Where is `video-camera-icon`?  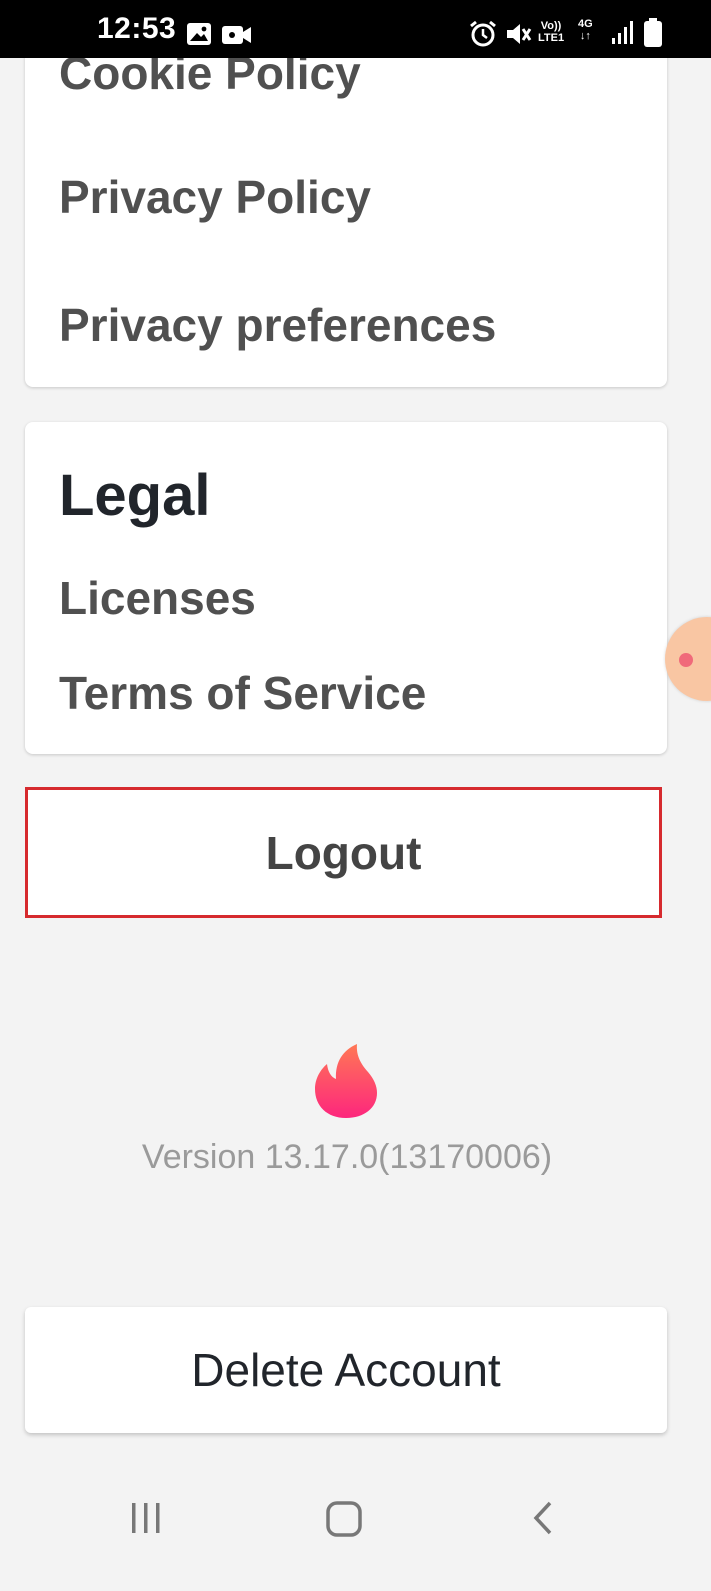 video-camera-icon is located at coordinates (236, 35).